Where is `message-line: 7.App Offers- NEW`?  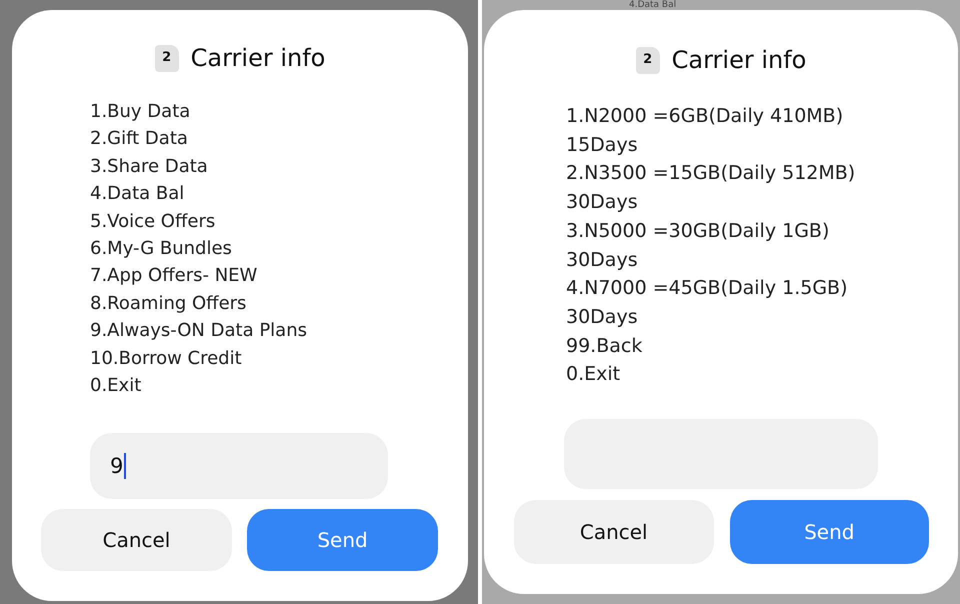
message-line: 7.App Offers- NEW is located at coordinates (174, 276).